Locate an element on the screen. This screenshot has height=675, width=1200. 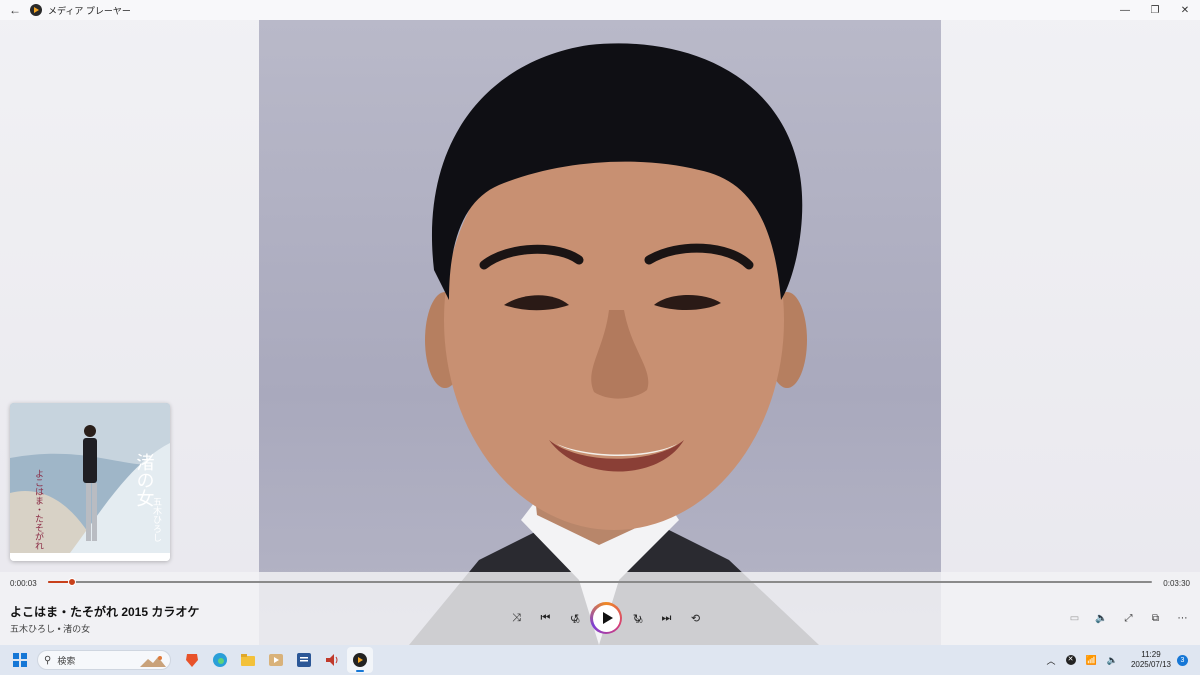
transport-controls: ⤨ ⏮ ↺ 10 ↻ 30 ⏭ ⟲ is located at coordinates (606, 618).